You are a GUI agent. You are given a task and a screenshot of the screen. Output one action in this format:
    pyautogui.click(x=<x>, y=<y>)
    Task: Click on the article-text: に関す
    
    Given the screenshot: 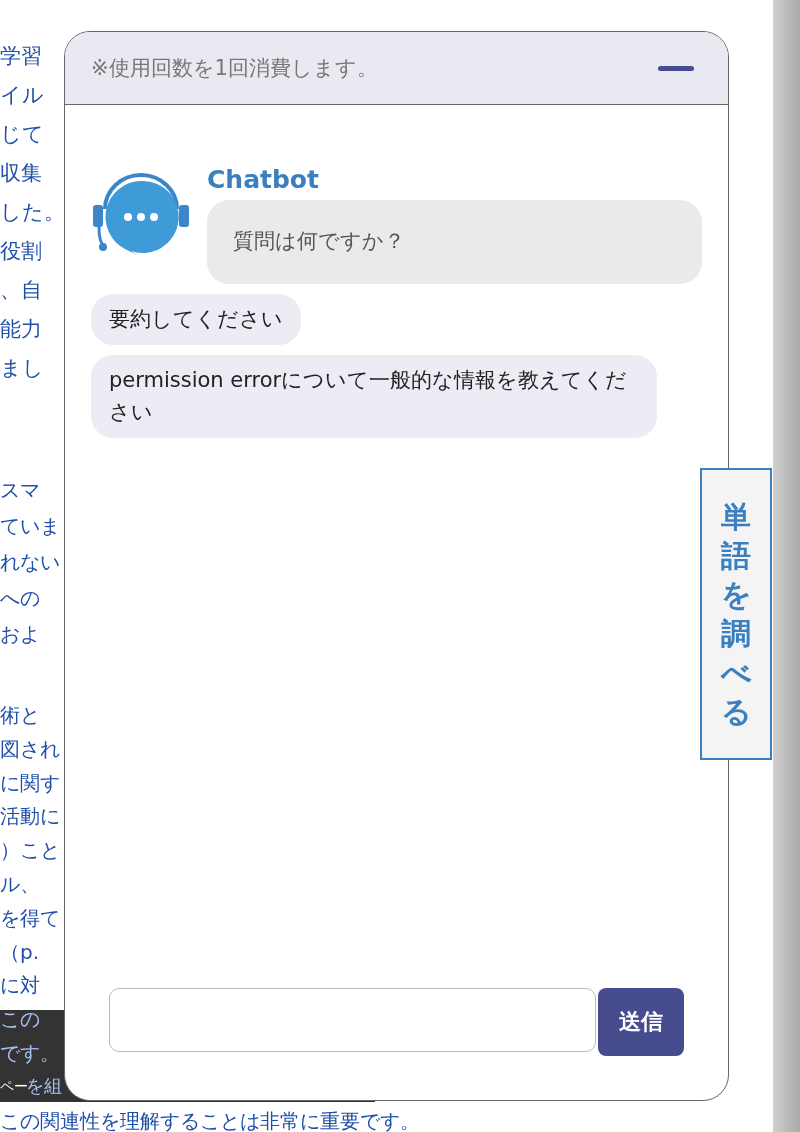 What is the action you would take?
    pyautogui.click(x=30, y=782)
    